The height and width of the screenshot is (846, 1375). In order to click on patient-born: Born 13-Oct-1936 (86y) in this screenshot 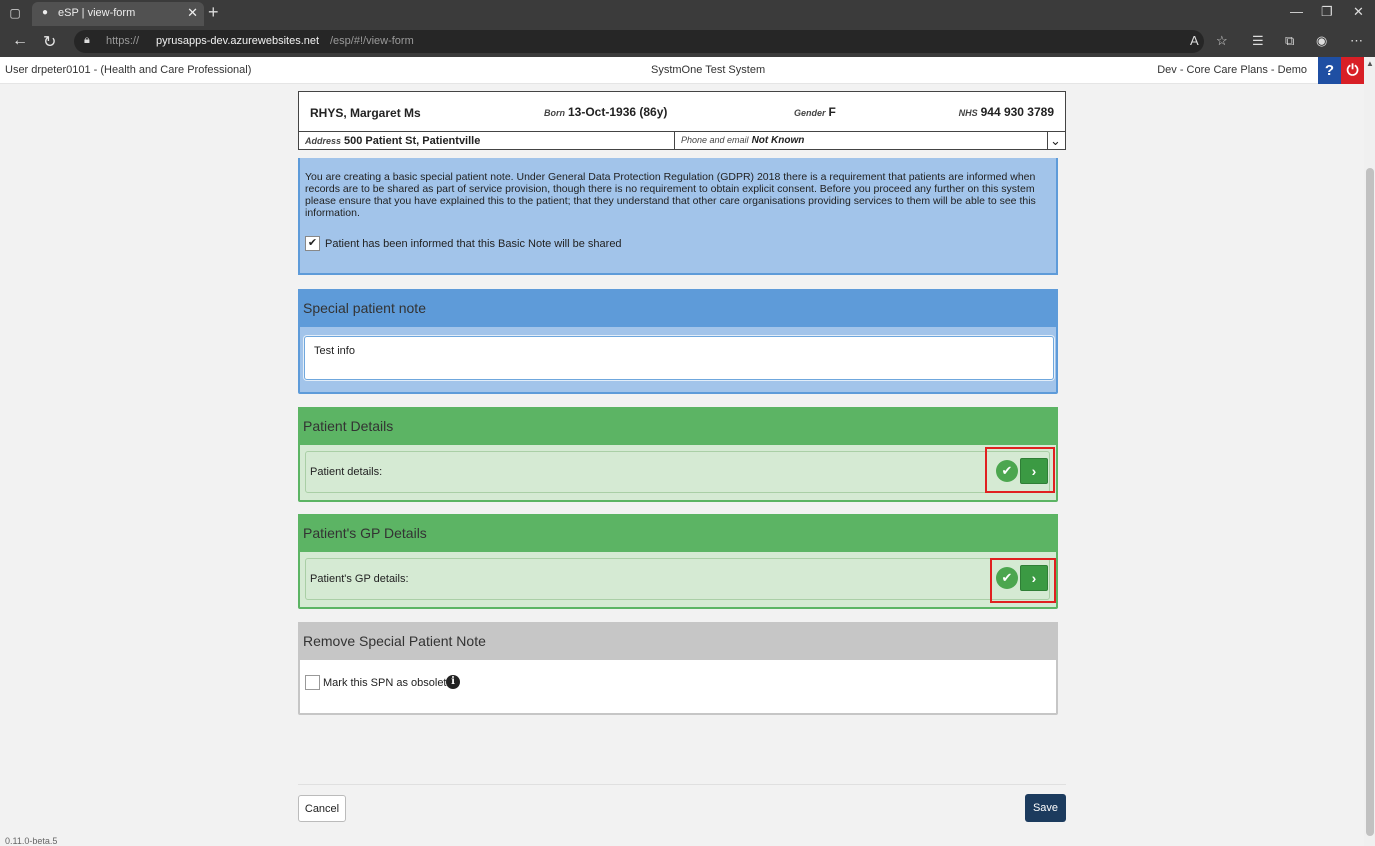, I will do `click(605, 112)`.